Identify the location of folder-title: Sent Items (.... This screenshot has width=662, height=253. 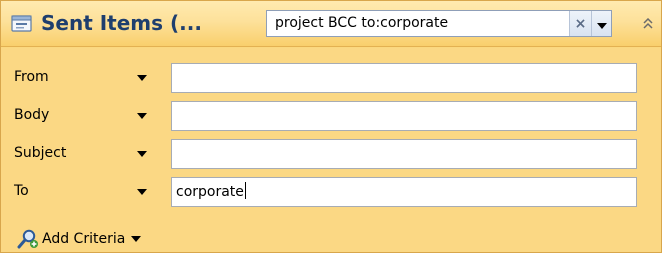
(121, 23).